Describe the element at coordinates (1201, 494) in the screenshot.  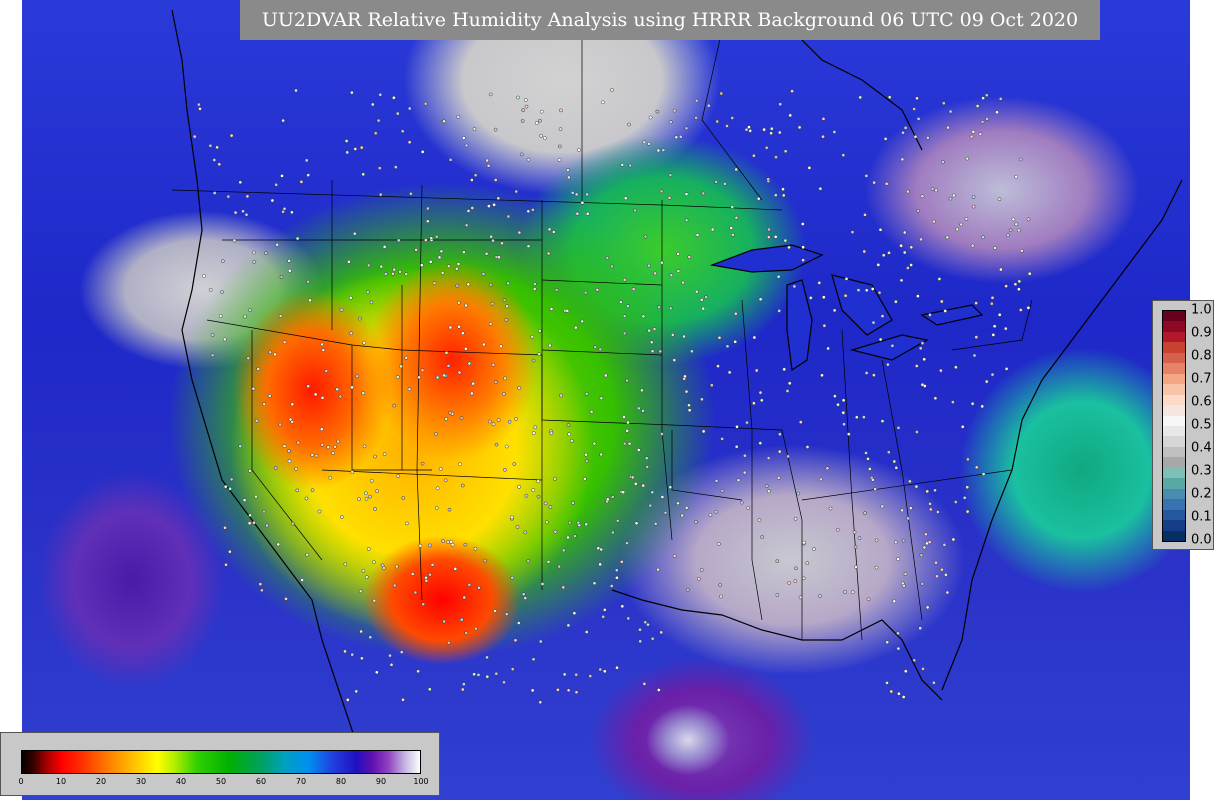
I see `ratio-tick-0.2: 0.2` at that location.